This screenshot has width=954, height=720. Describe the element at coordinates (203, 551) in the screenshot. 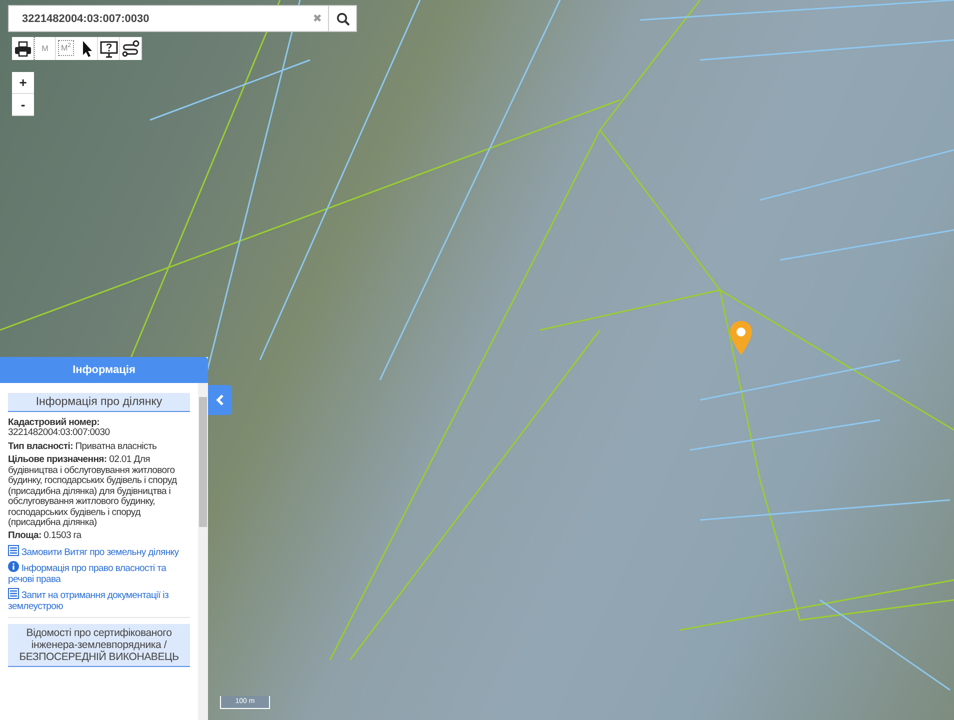

I see `scrollbar` at that location.